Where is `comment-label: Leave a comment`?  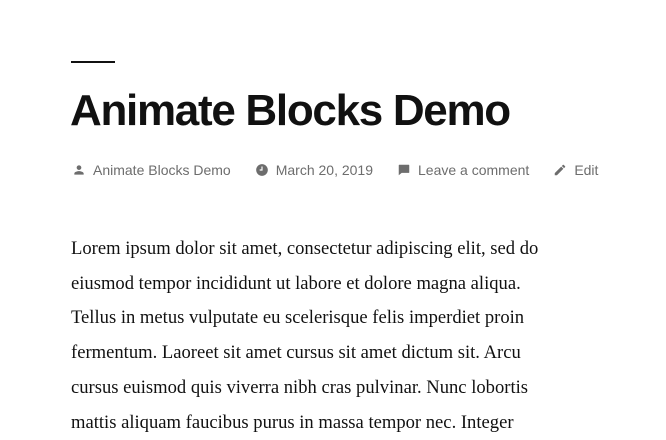
comment-label: Leave a comment is located at coordinates (474, 170).